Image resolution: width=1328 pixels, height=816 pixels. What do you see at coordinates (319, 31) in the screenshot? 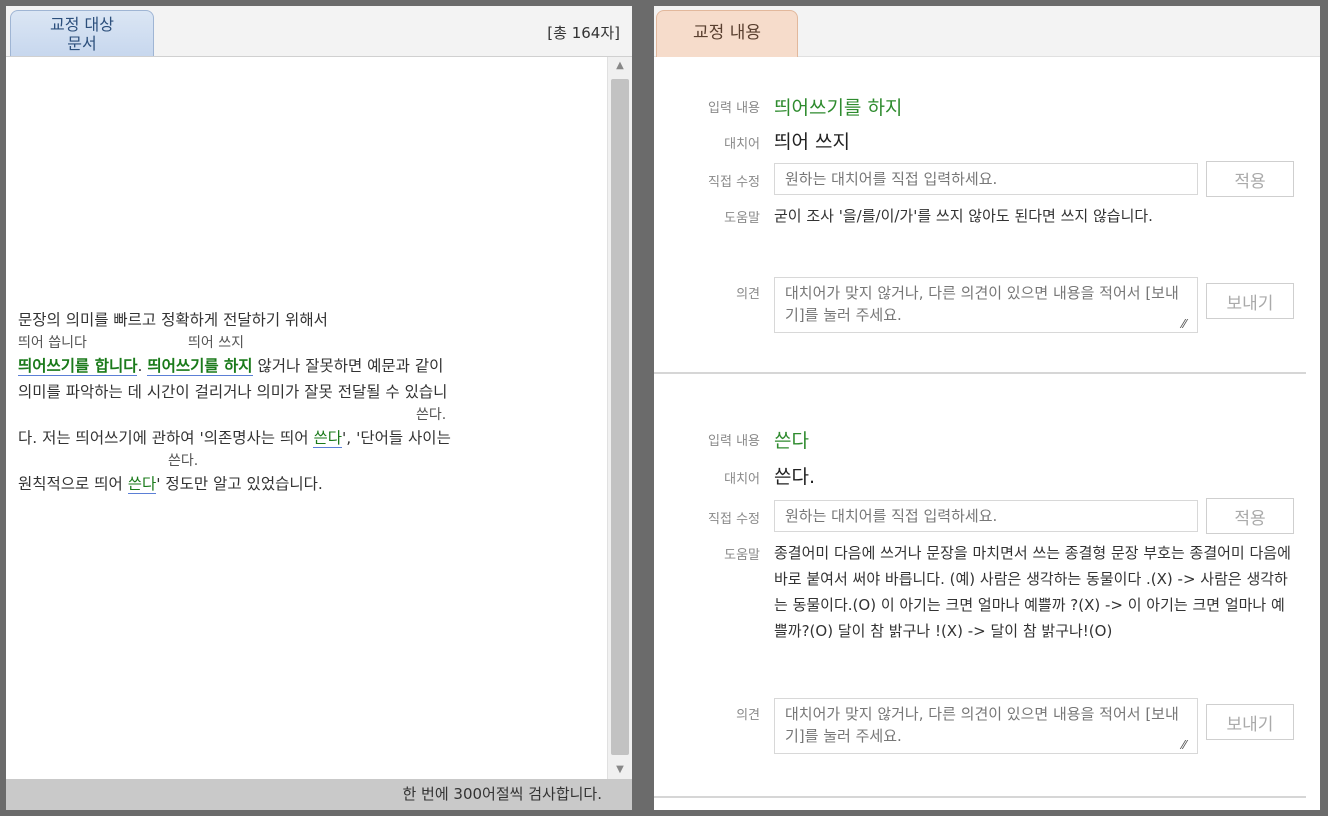
I see `document-panel-header: 교정 대상 문서 [총 164자]` at bounding box center [319, 31].